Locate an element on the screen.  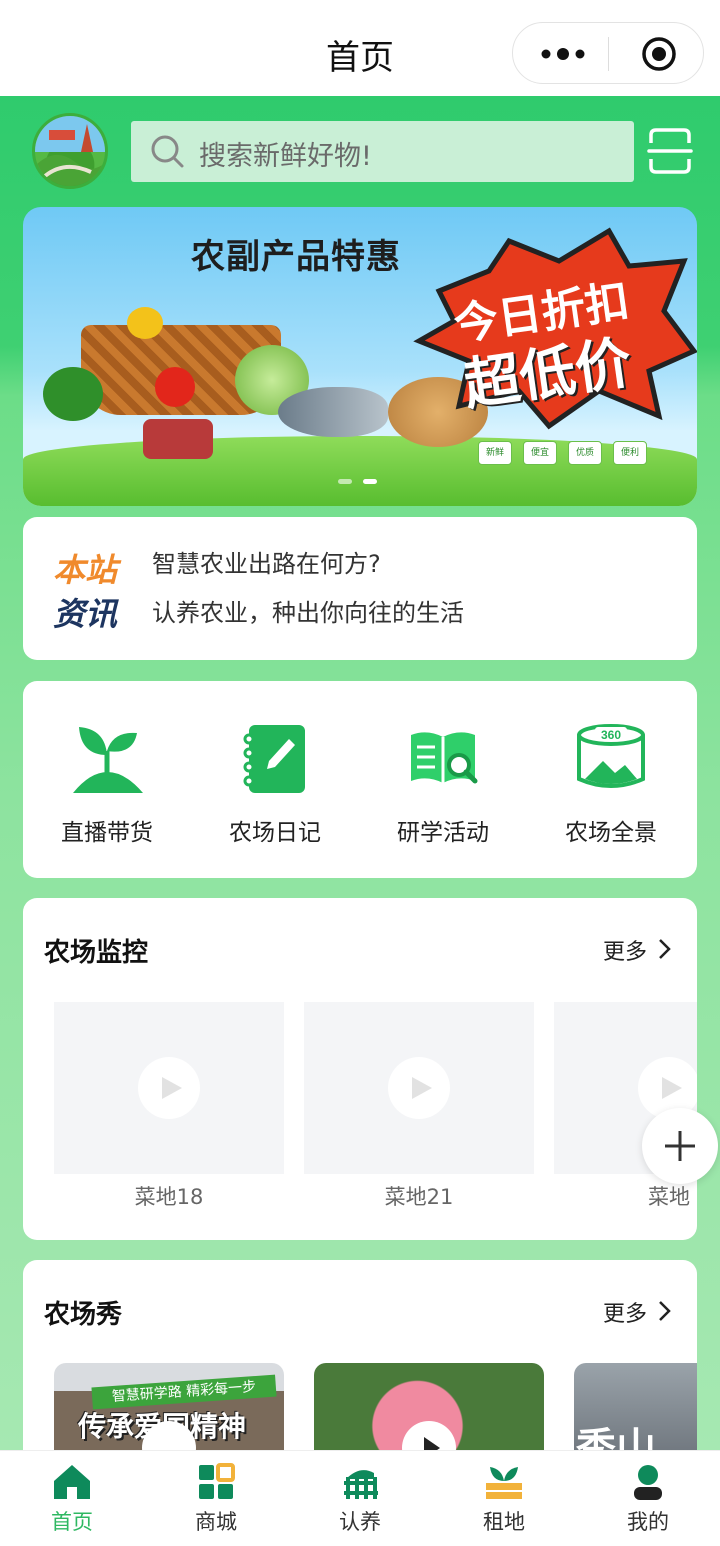
menu-item-farm-diary: 农场日记 is located at coordinates (275, 786).